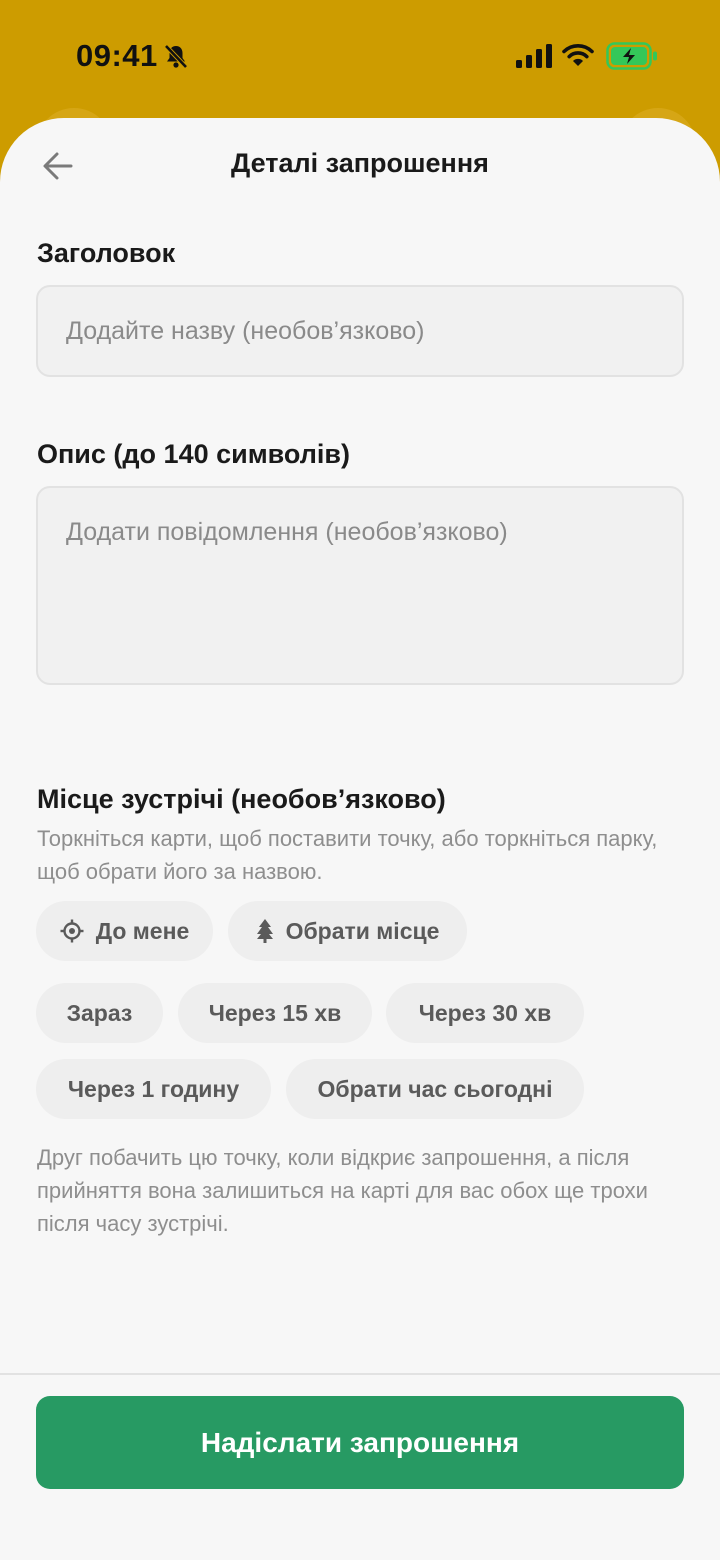  I want to click on send-invite-button: Надіслати запрошення, so click(360, 1442).